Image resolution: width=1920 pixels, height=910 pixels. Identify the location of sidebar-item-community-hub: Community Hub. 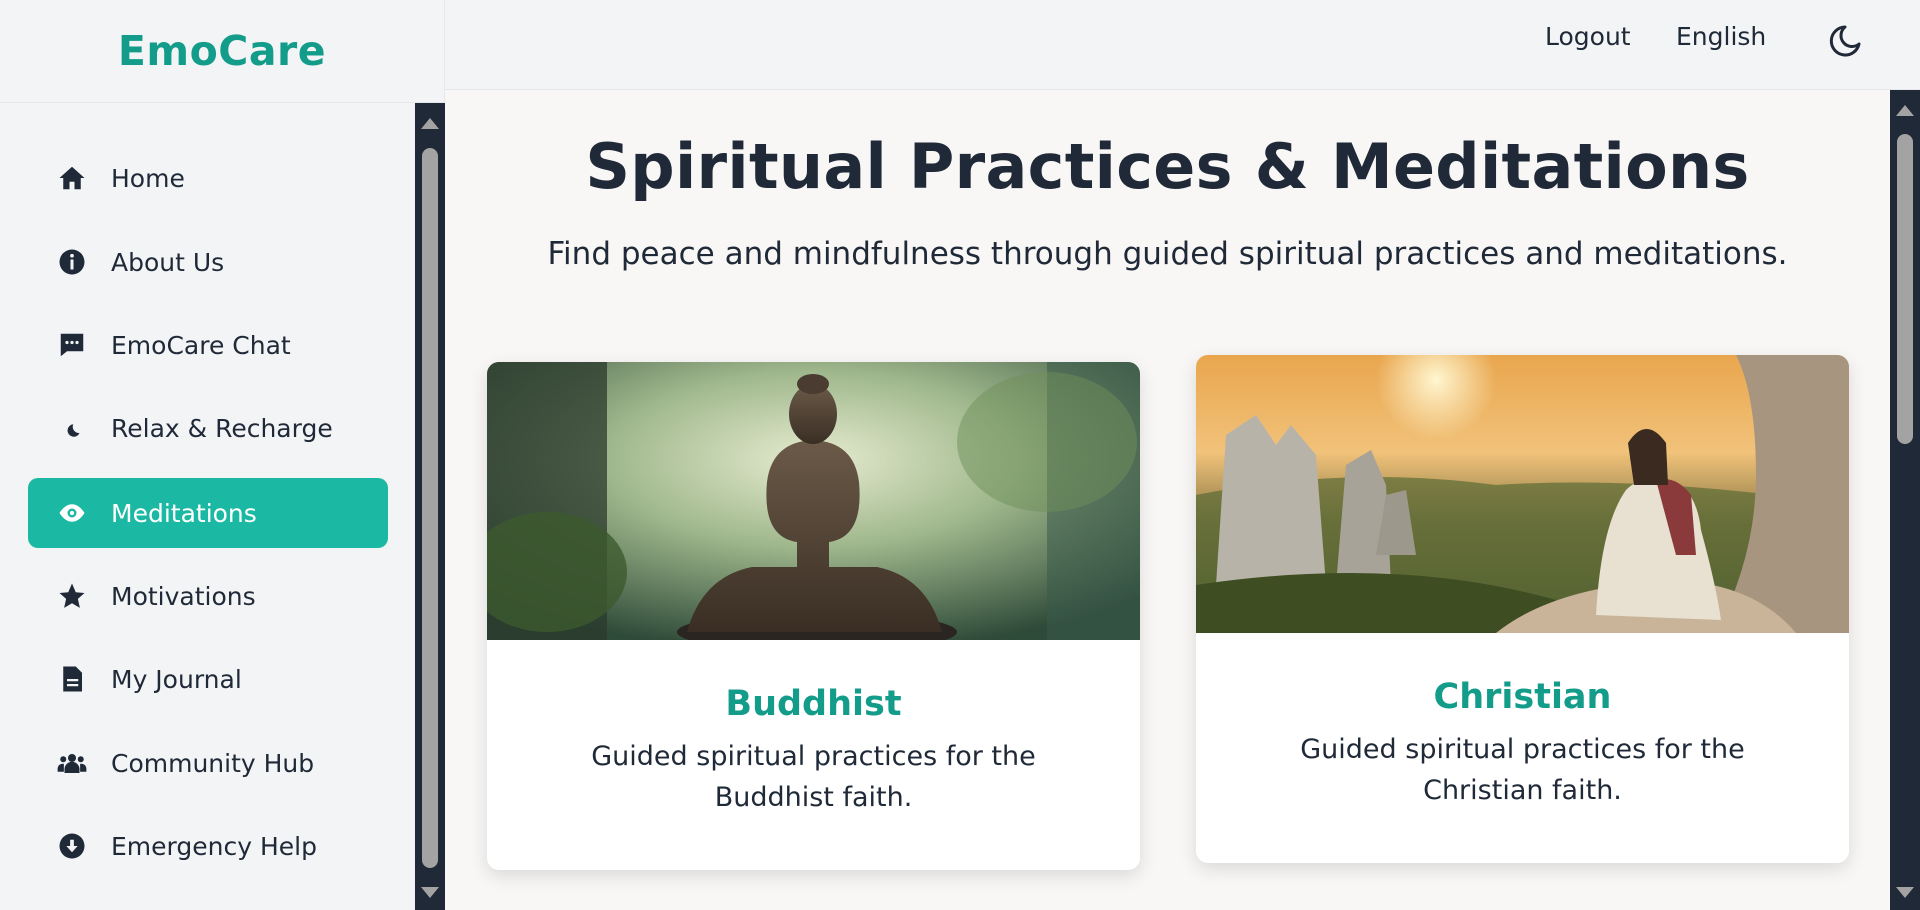
(208, 763).